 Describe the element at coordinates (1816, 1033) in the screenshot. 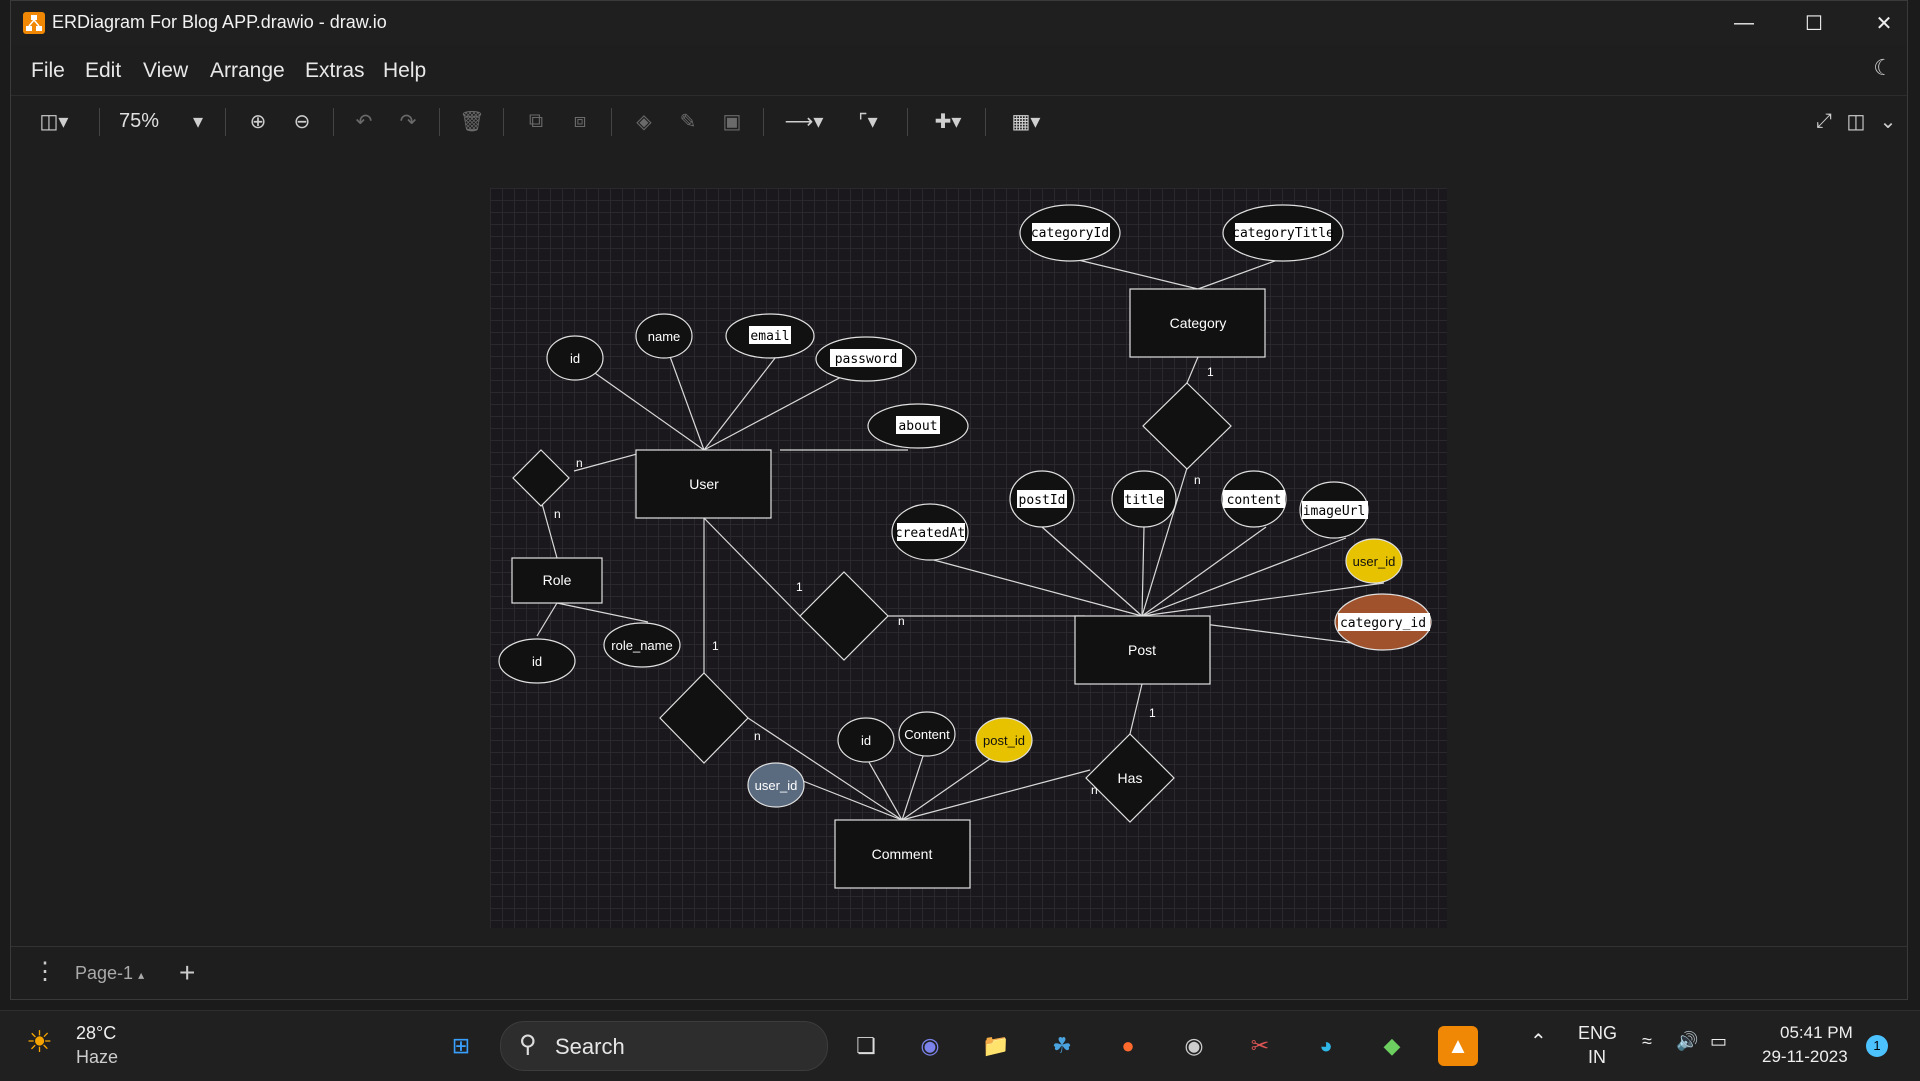

I see `clock-time: 05:41 PM` at that location.